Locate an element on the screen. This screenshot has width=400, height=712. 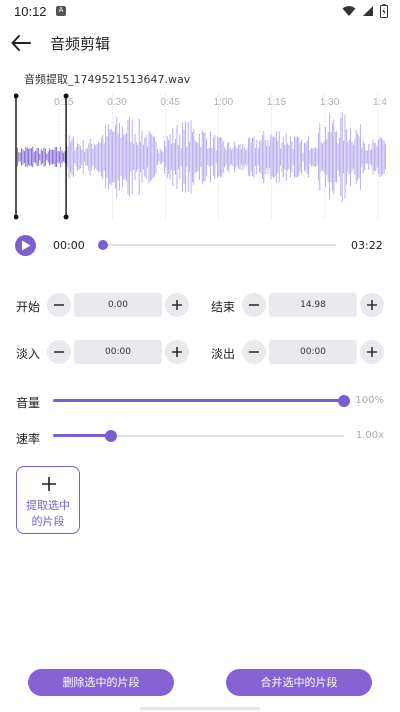
end-increment-button is located at coordinates (372, 305).